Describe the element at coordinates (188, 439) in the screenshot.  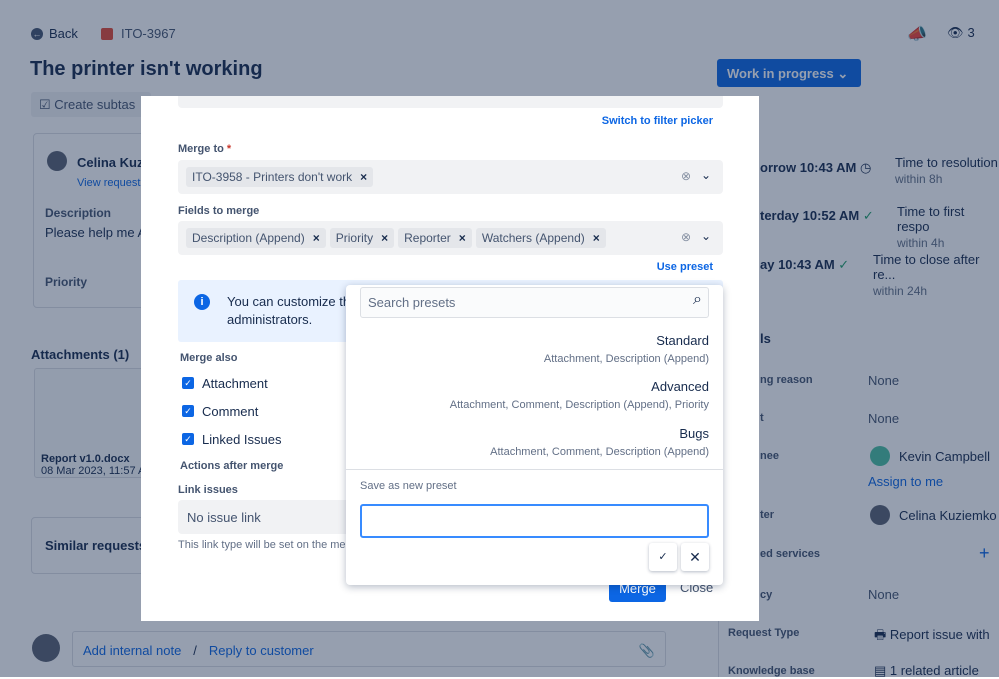
I see `linked-issues-checkbox: ✓` at that location.